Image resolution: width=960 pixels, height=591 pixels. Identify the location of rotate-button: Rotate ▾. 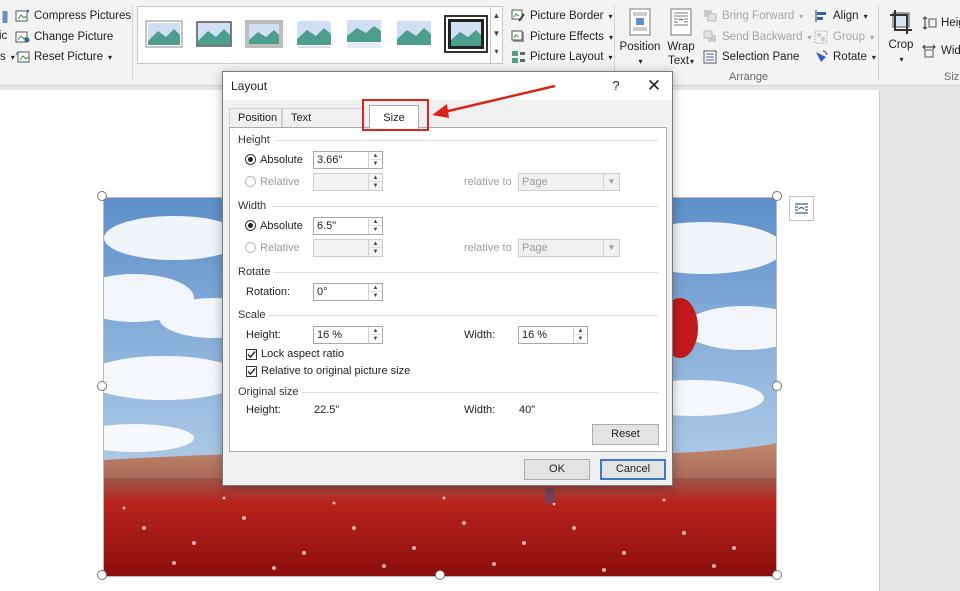
(845, 57).